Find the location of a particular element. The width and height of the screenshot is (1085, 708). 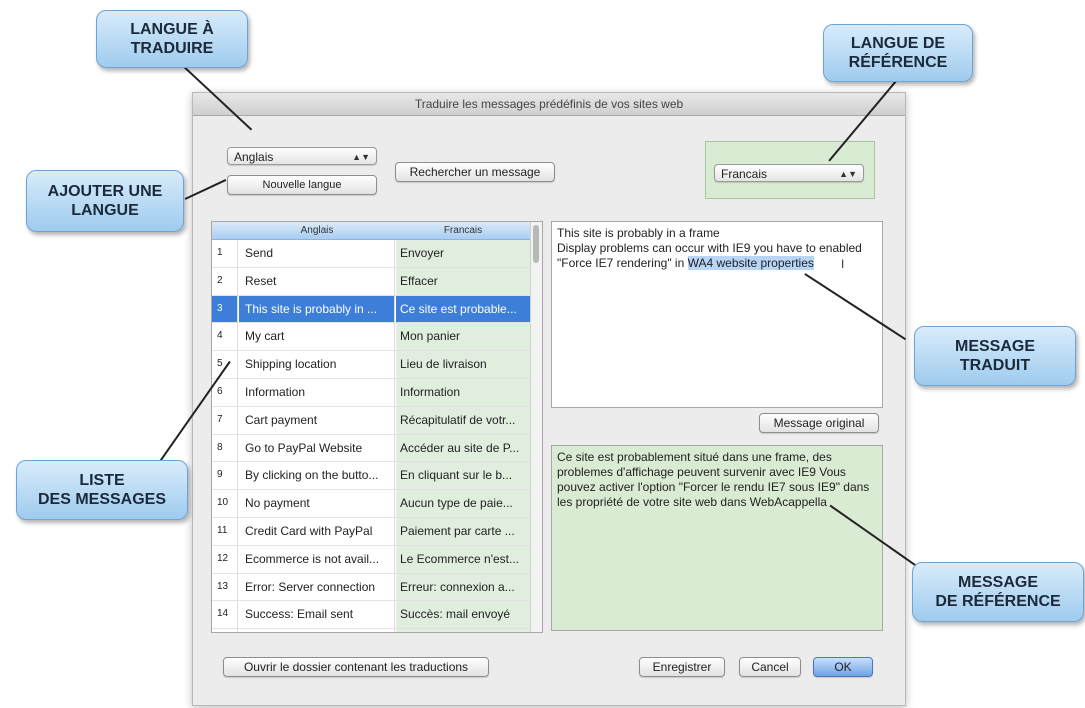

save-button: Enregistrer is located at coordinates (682, 667).